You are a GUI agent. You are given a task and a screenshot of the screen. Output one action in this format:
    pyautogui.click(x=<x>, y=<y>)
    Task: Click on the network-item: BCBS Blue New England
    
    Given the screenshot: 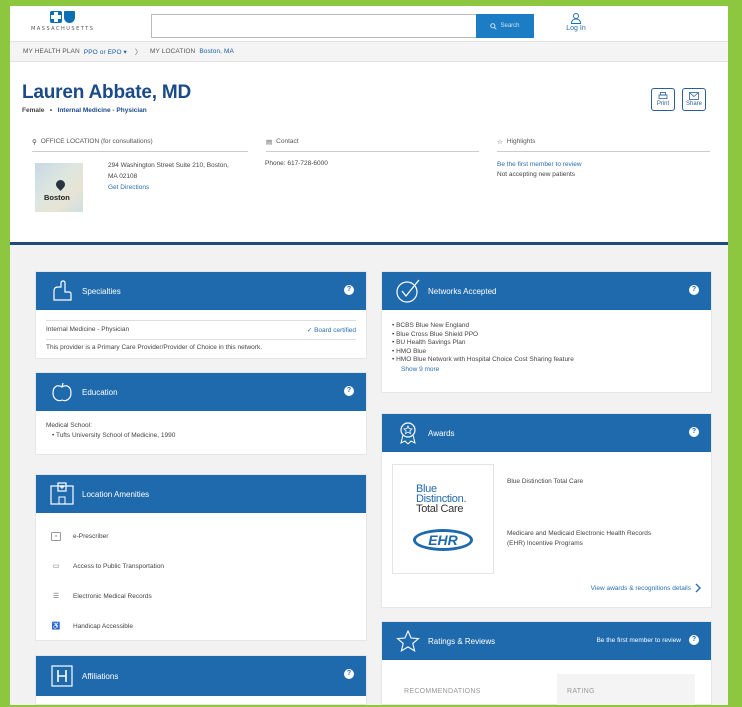 What is the action you would take?
    pyautogui.click(x=546, y=326)
    